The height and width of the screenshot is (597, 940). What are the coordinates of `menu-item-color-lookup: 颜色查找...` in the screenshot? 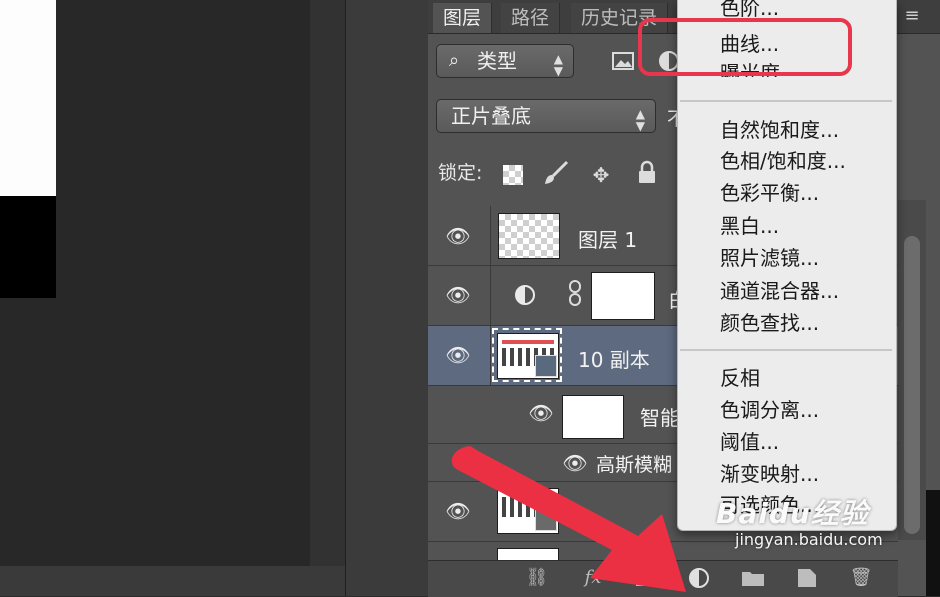 It's located at (769, 323).